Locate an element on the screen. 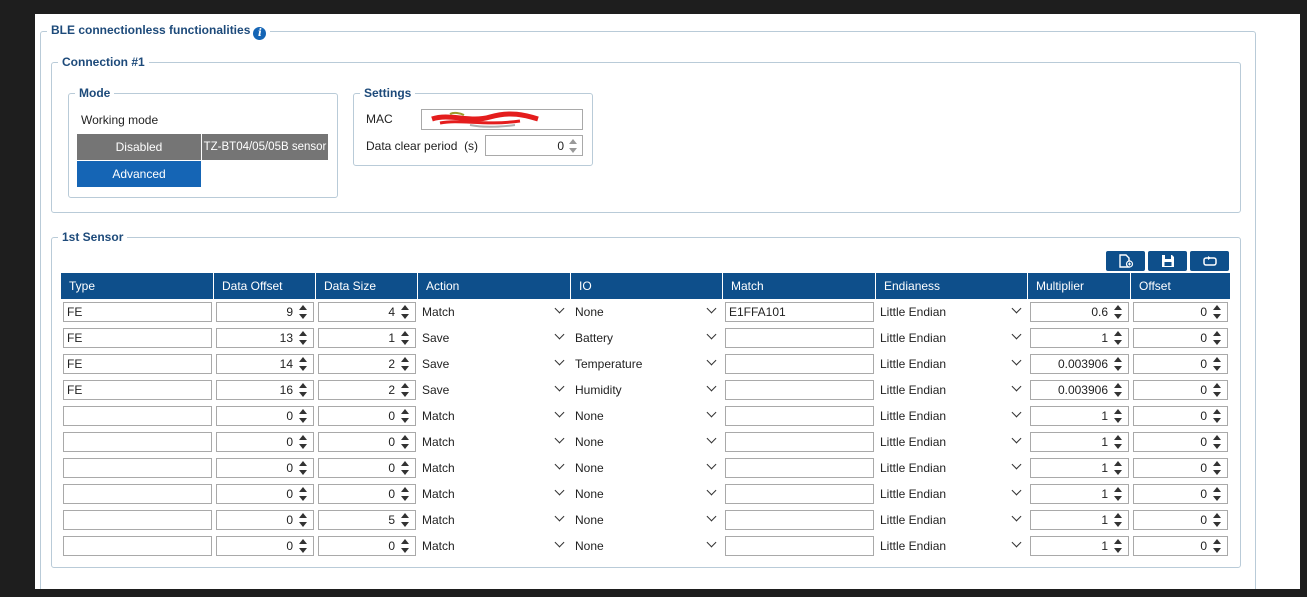  io-select: Temperature is located at coordinates (647, 364).